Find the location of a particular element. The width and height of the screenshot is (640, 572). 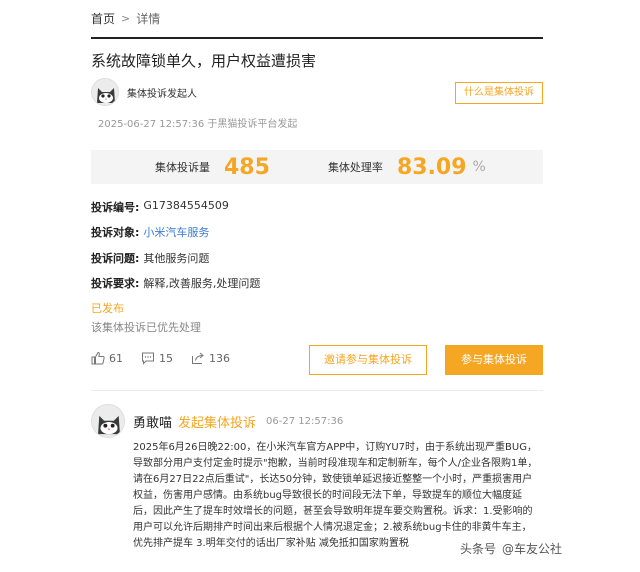

complaint-count-value: 485 is located at coordinates (247, 167).